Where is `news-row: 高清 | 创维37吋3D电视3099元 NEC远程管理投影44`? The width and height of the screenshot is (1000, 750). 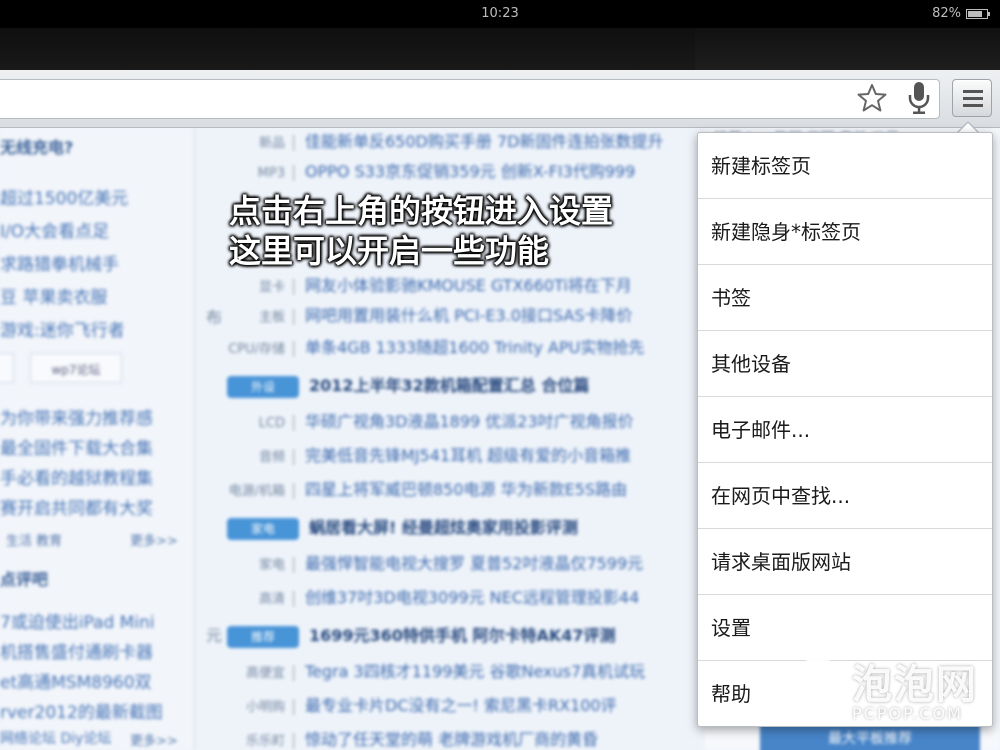 news-row: 高清 | 创维37吋3D电视3099元 NEC远程管理投影44 is located at coordinates (485, 597).